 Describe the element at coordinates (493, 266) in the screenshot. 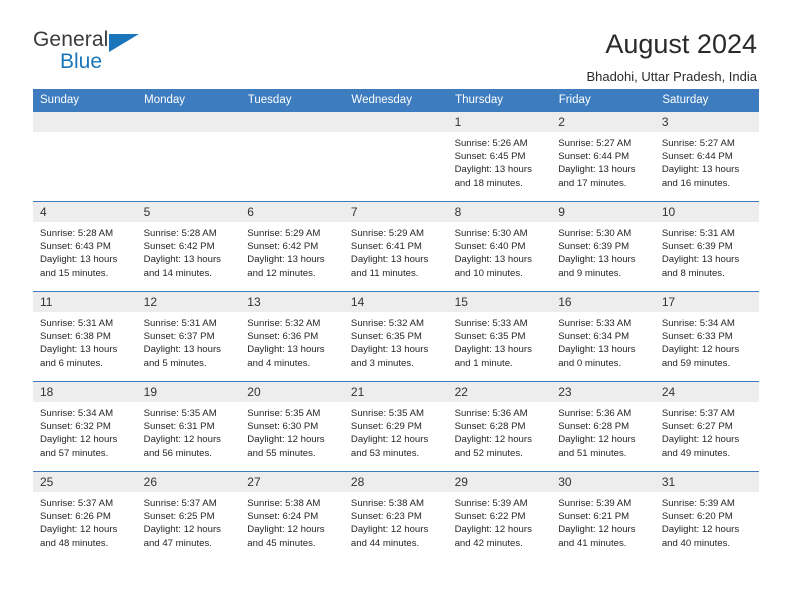

I see `daylight-text: Daylight: 13 hours and 10 minutes.` at that location.